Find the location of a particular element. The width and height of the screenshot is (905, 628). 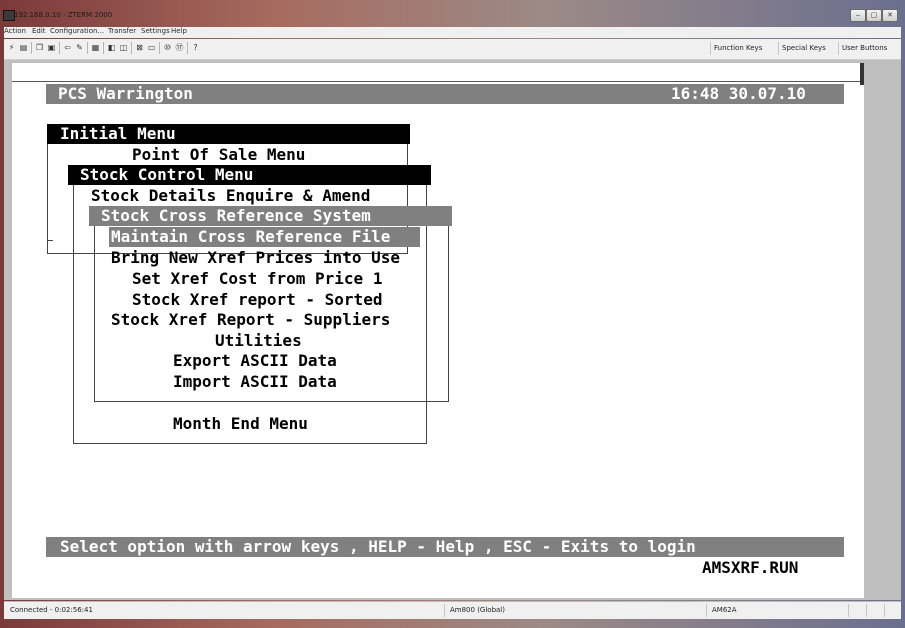

special-keys-button: Special Keys is located at coordinates (803, 48).